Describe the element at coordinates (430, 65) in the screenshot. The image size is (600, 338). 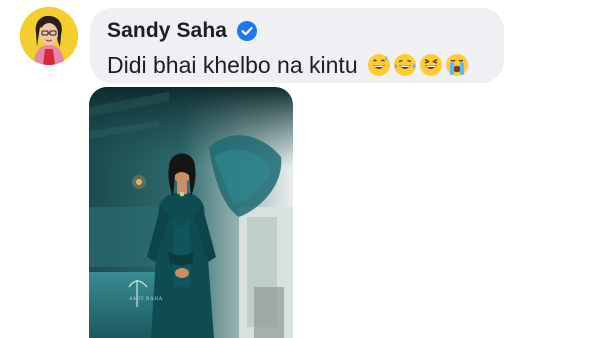
I see `grinning-squint-emoji-icon` at that location.